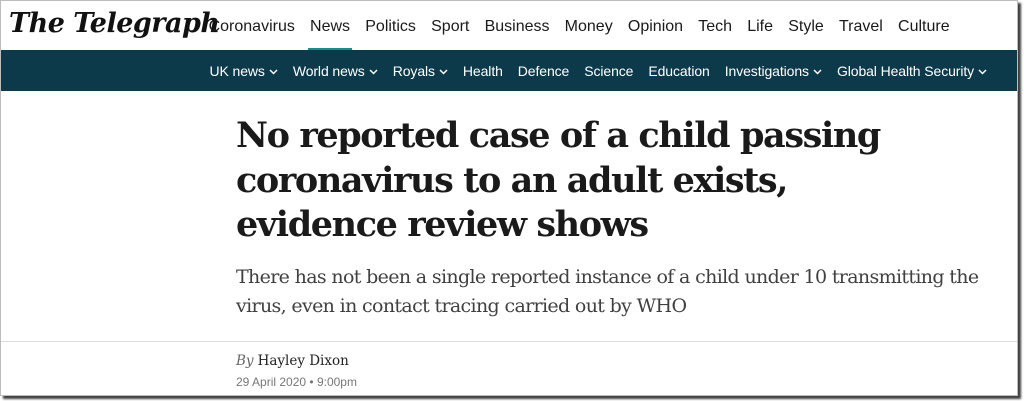 Image resolution: width=1024 pixels, height=401 pixels. What do you see at coordinates (114, 23) in the screenshot?
I see `telegraph-logo: The Telegraph` at bounding box center [114, 23].